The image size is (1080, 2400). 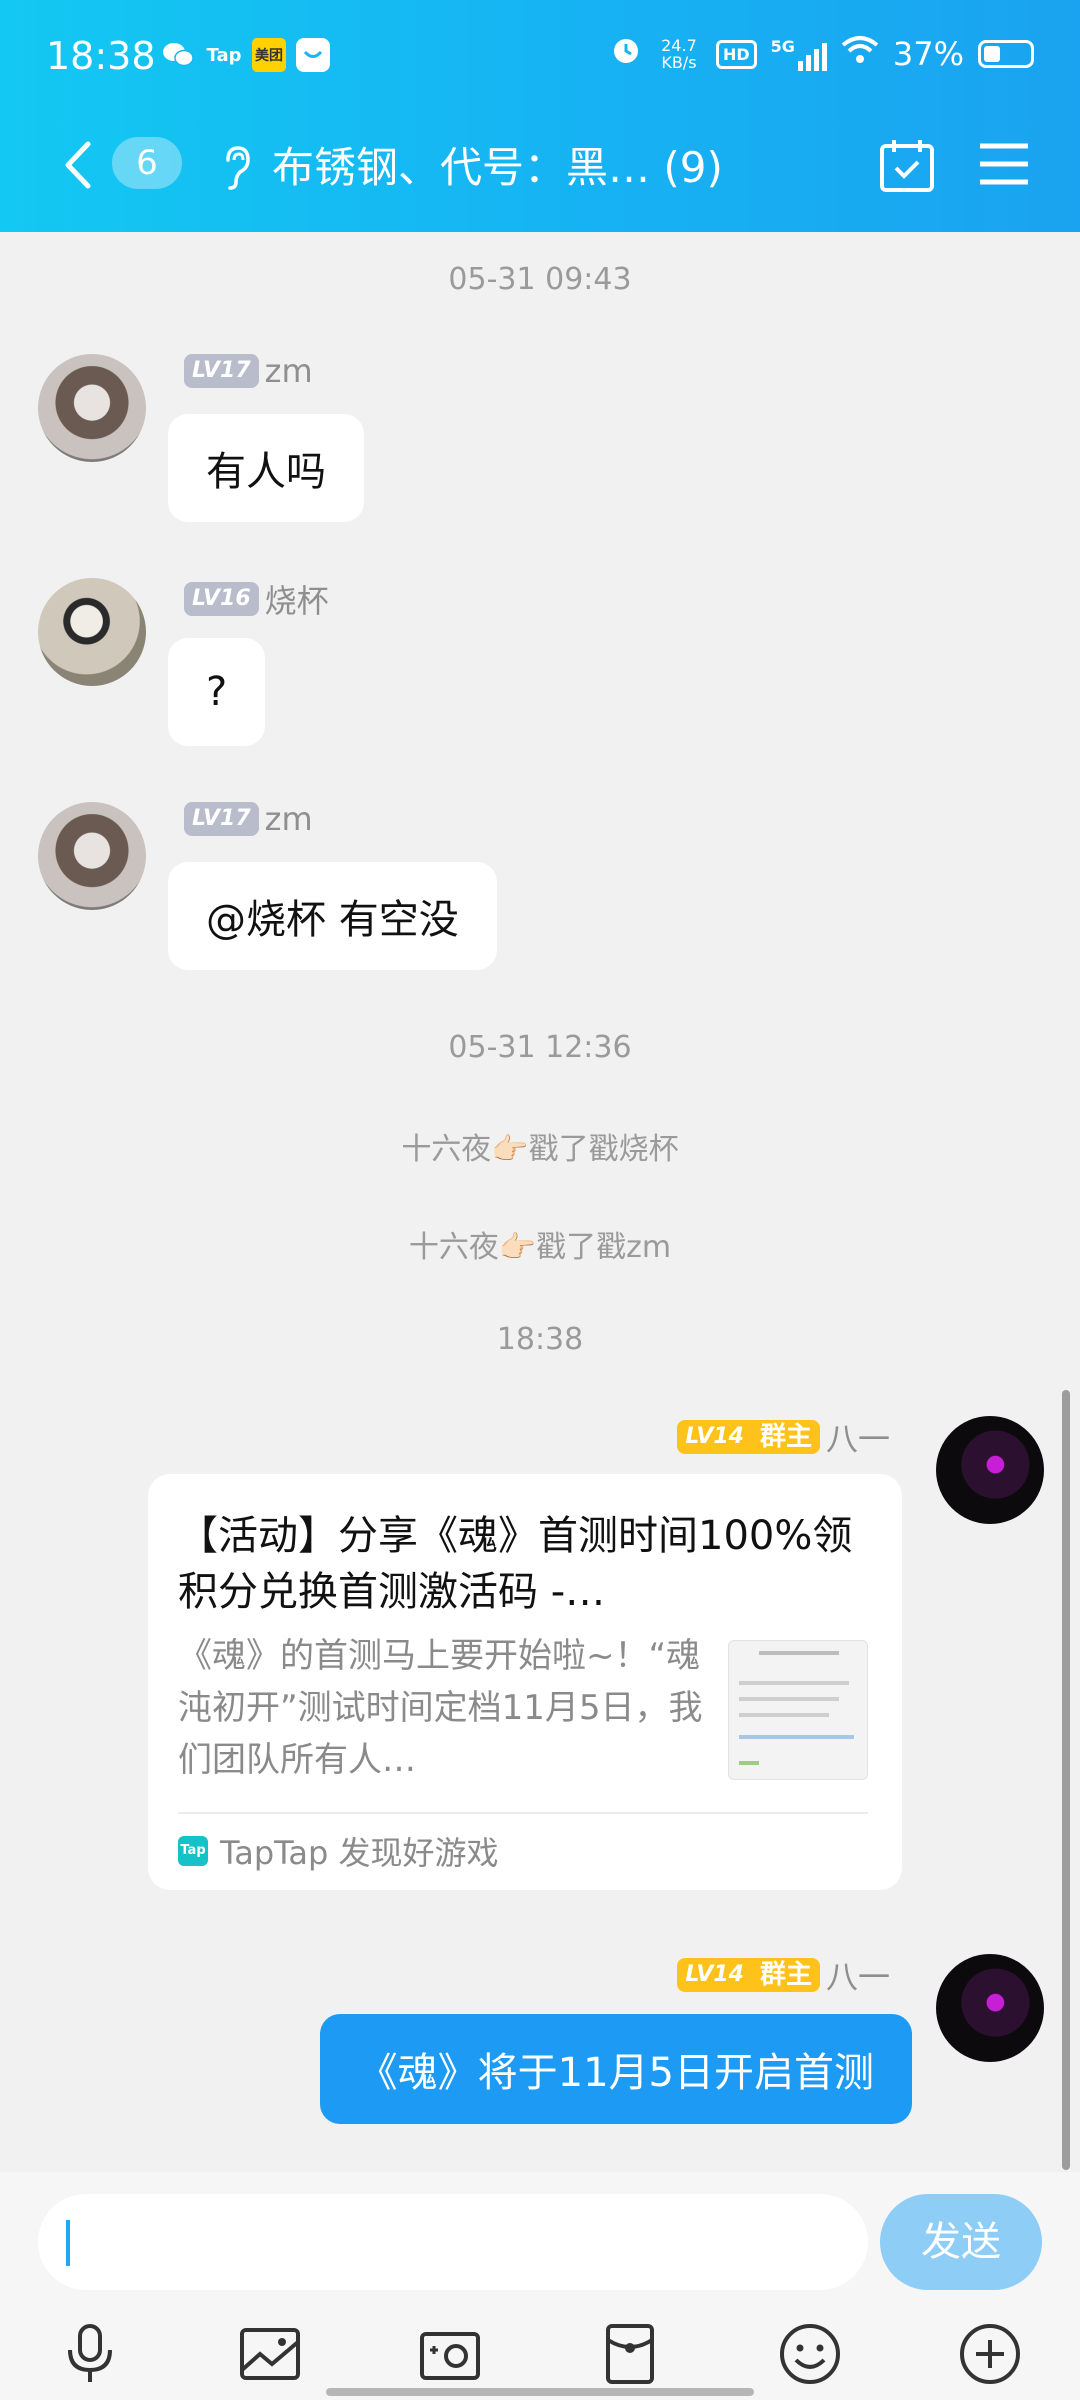 I want to click on status-bar: 18:38 Tap 美团 24.7 KB/s HD 5G 37%, so click(x=540, y=55).